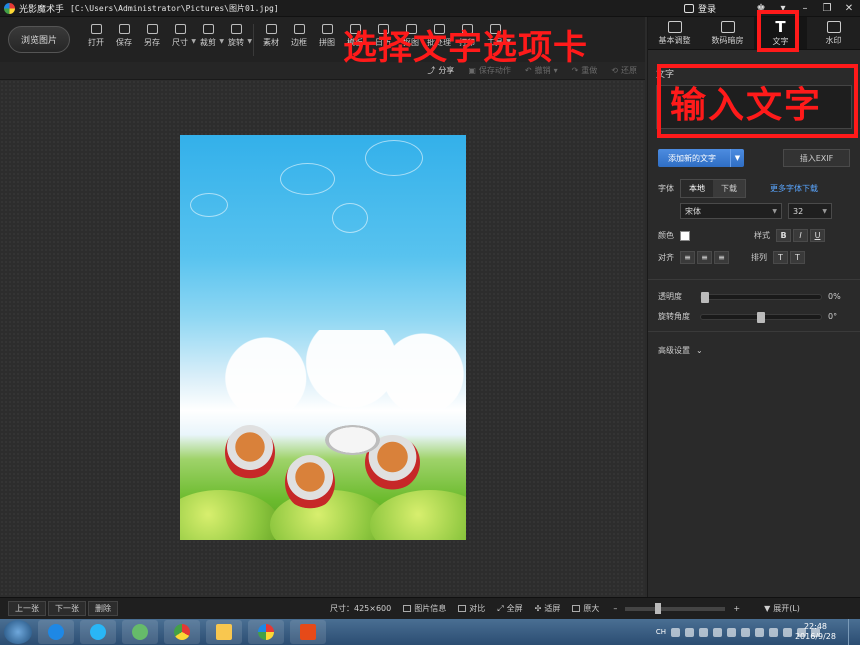  What do you see at coordinates (736, 608) in the screenshot?
I see `zoom-in-icon: +` at bounding box center [736, 608].